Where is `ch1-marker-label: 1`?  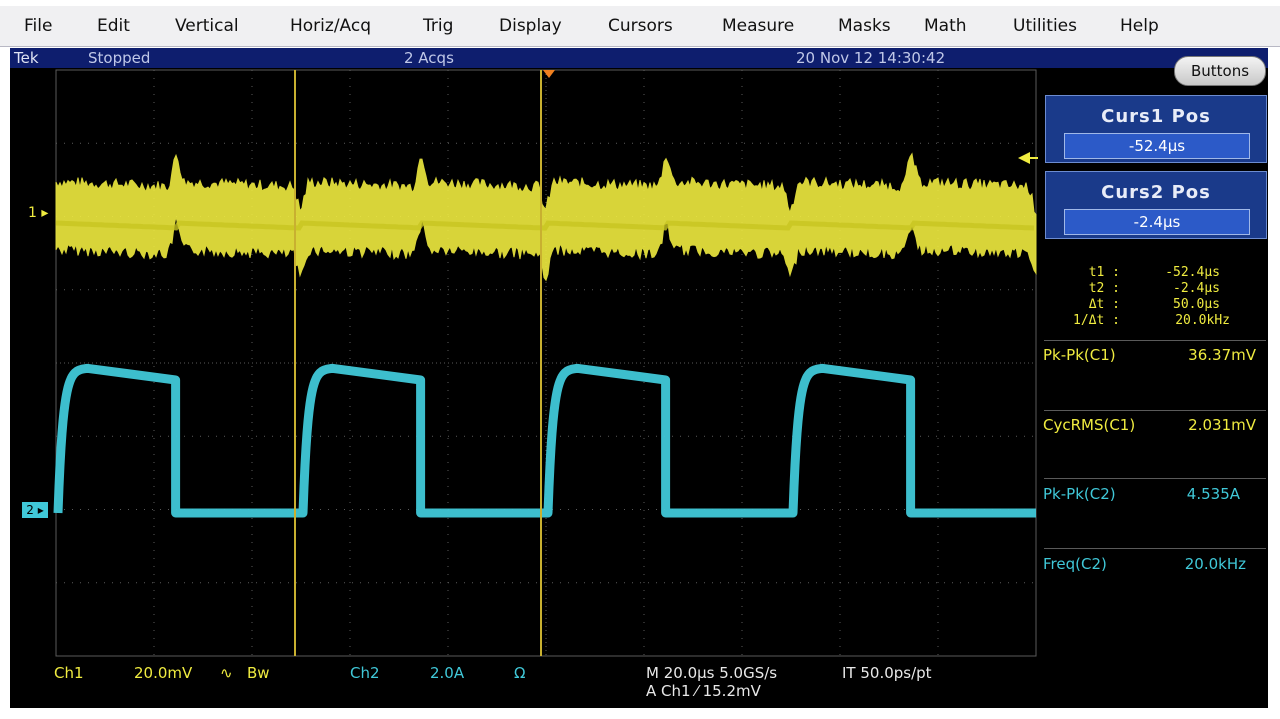 ch1-marker-label: 1 is located at coordinates (32, 213).